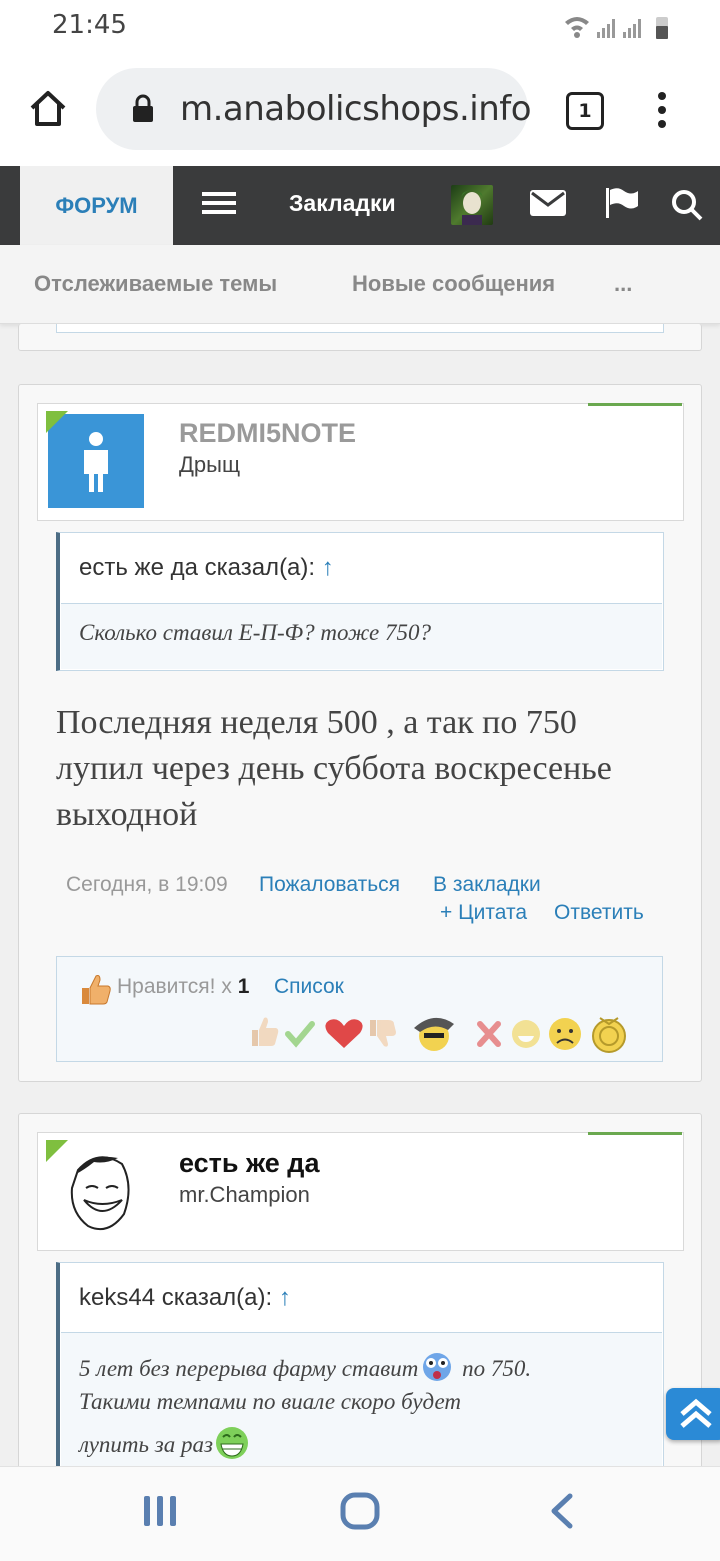 This screenshot has height=1561, width=720. What do you see at coordinates (472, 207) in the screenshot?
I see `joker-avatar-icon` at bounding box center [472, 207].